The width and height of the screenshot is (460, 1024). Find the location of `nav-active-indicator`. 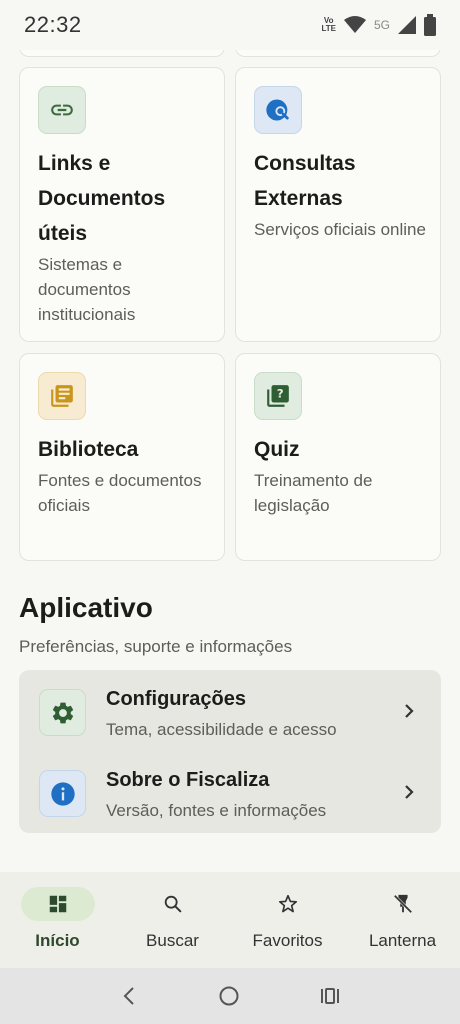

nav-active-indicator is located at coordinates (57, 904).